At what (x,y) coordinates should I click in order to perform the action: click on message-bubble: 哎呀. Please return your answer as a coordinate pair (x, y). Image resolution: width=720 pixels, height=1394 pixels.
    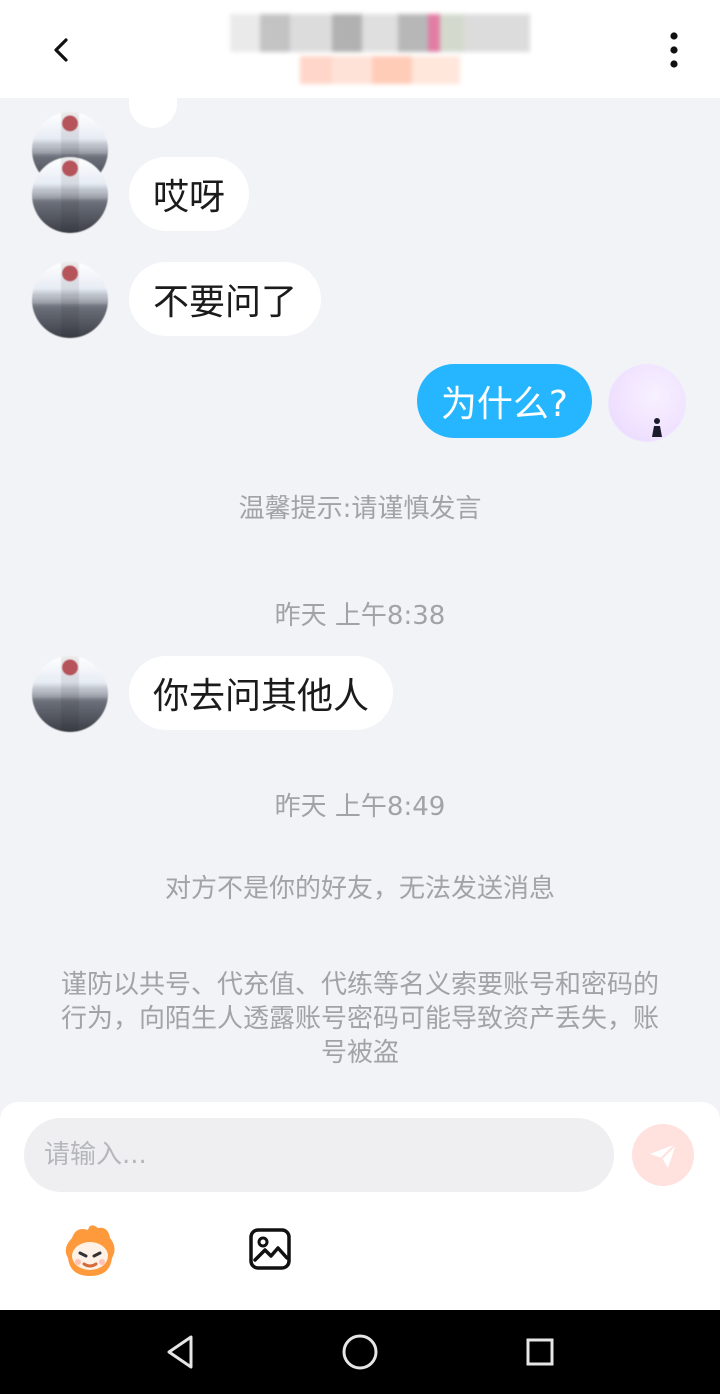
    Looking at the image, I should click on (189, 194).